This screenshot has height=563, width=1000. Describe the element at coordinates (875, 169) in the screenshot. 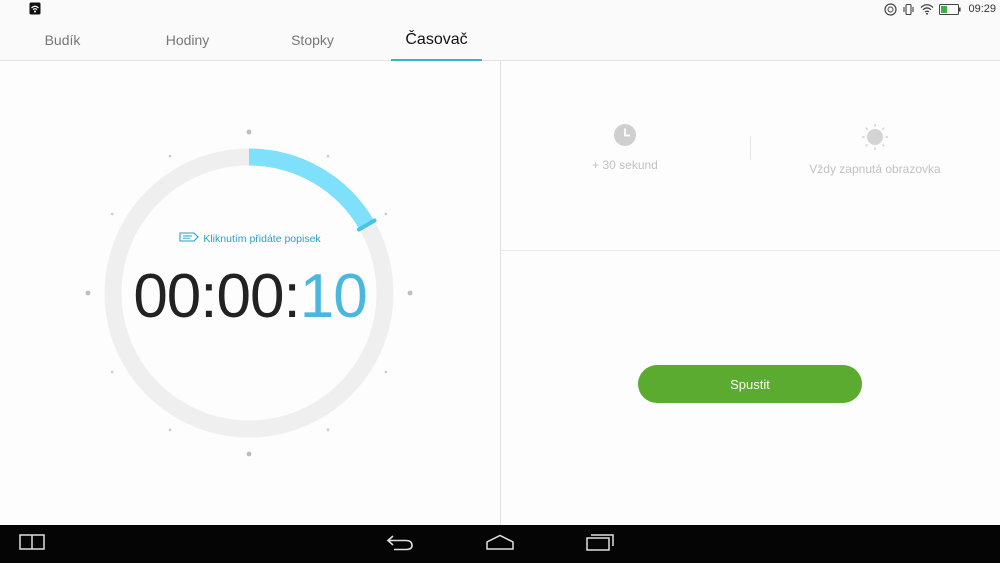

I see `keep-screen-on-label: Vždy zapnutá obrazovka` at that location.